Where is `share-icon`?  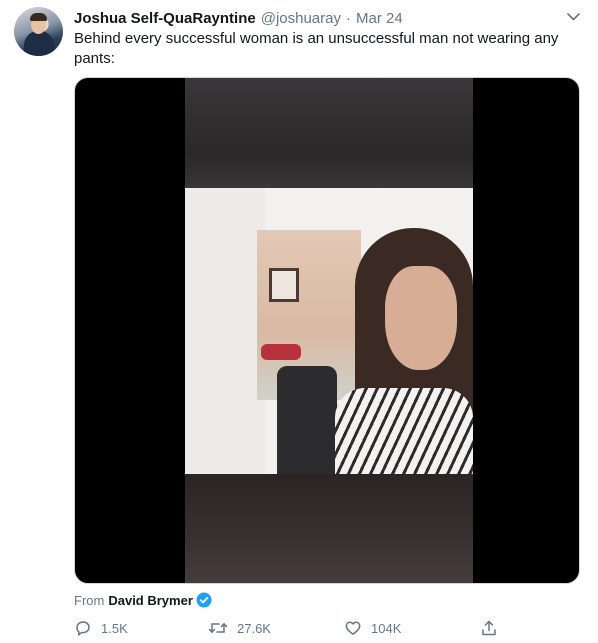 share-icon is located at coordinates (489, 628).